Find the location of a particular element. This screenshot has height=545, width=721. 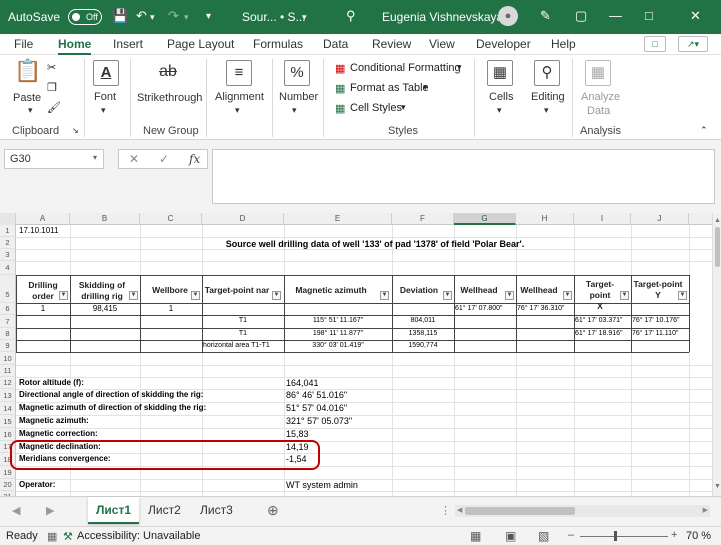

editing-icon: ⚲ is located at coordinates (547, 73).